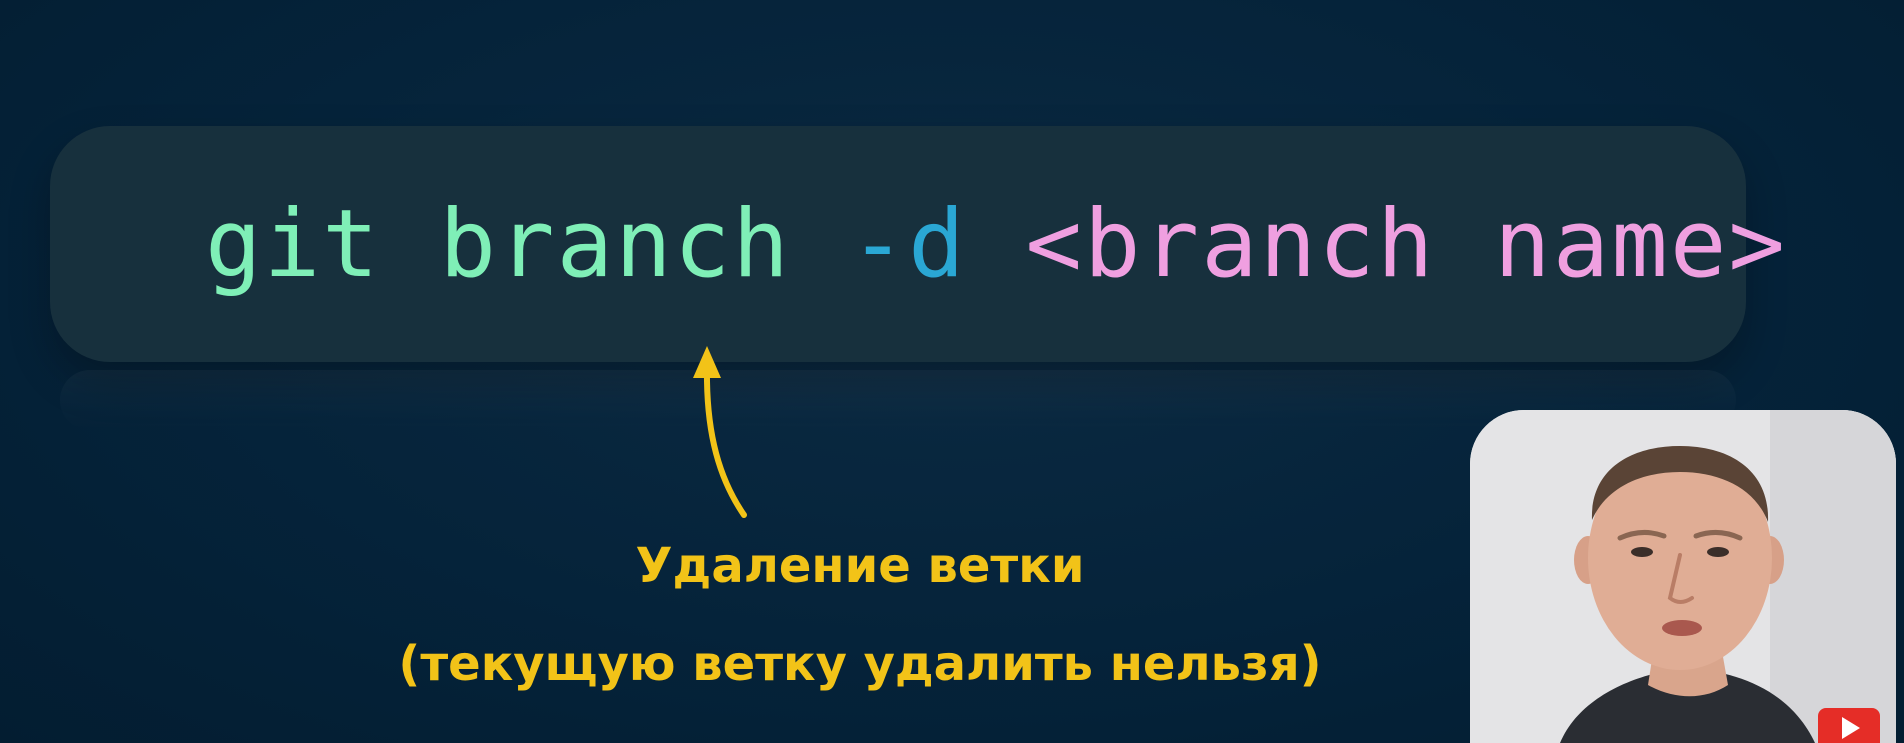  I want to click on git-command: git branch -d <branch name>, so click(996, 245).